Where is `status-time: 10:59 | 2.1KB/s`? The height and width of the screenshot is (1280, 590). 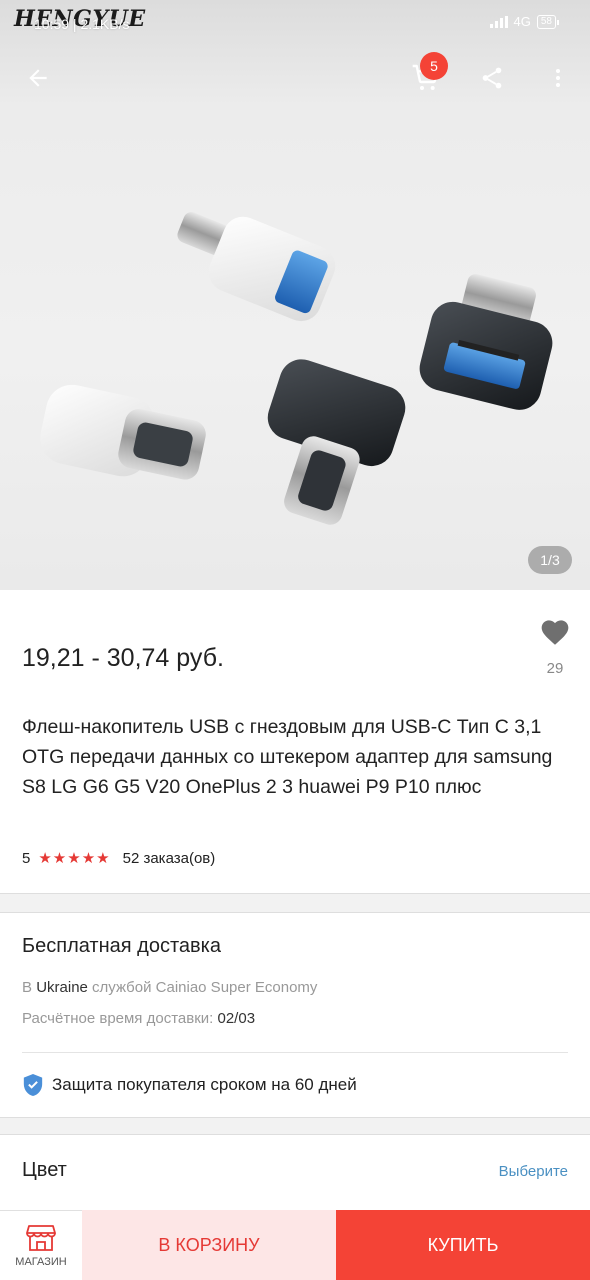
status-time: 10:59 | 2.1KB/s is located at coordinates (82, 24).